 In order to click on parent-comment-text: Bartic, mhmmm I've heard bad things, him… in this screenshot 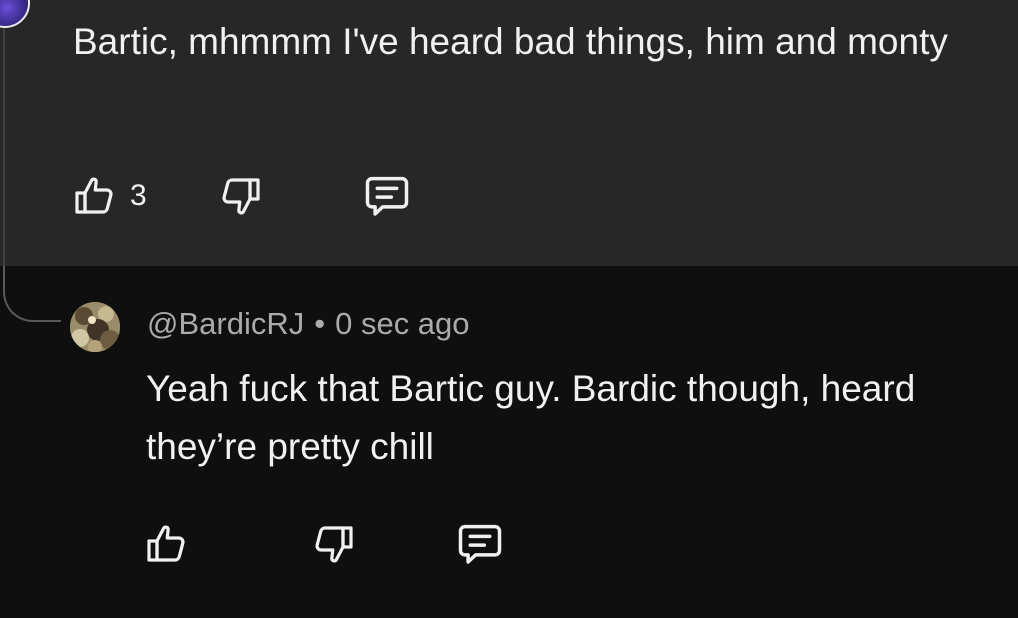, I will do `click(510, 41)`.